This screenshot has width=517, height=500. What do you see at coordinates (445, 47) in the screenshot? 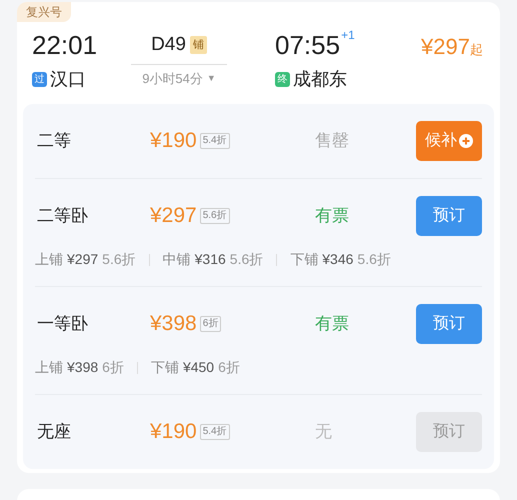
I see `lowest-price: ¥297` at bounding box center [445, 47].